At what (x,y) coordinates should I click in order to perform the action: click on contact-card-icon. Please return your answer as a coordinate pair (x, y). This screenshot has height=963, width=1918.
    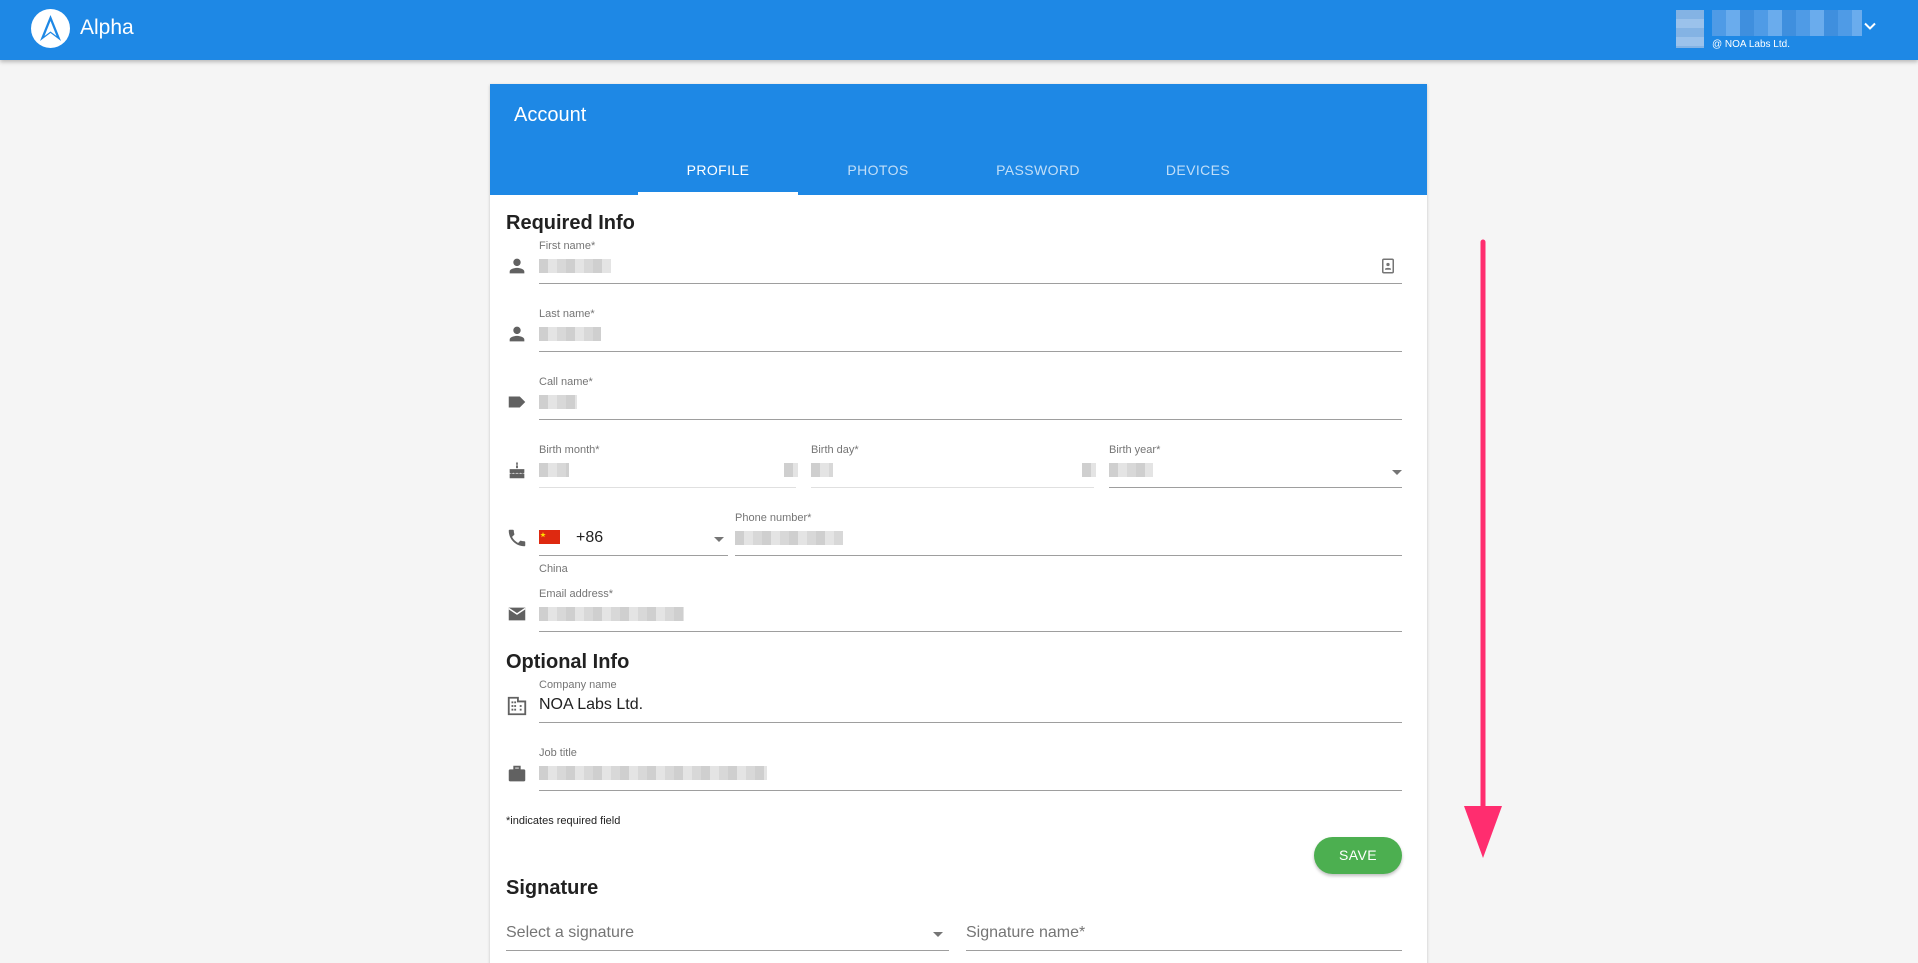
    Looking at the image, I should click on (1388, 266).